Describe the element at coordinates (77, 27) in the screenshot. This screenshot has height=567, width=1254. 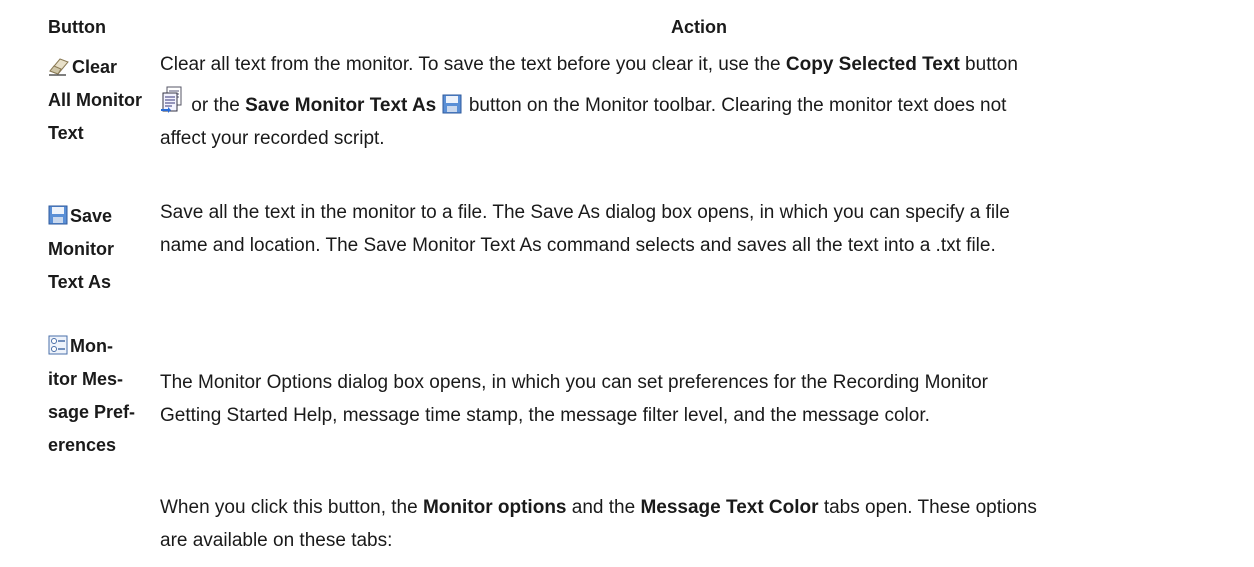
I see `header-button: Button` at that location.